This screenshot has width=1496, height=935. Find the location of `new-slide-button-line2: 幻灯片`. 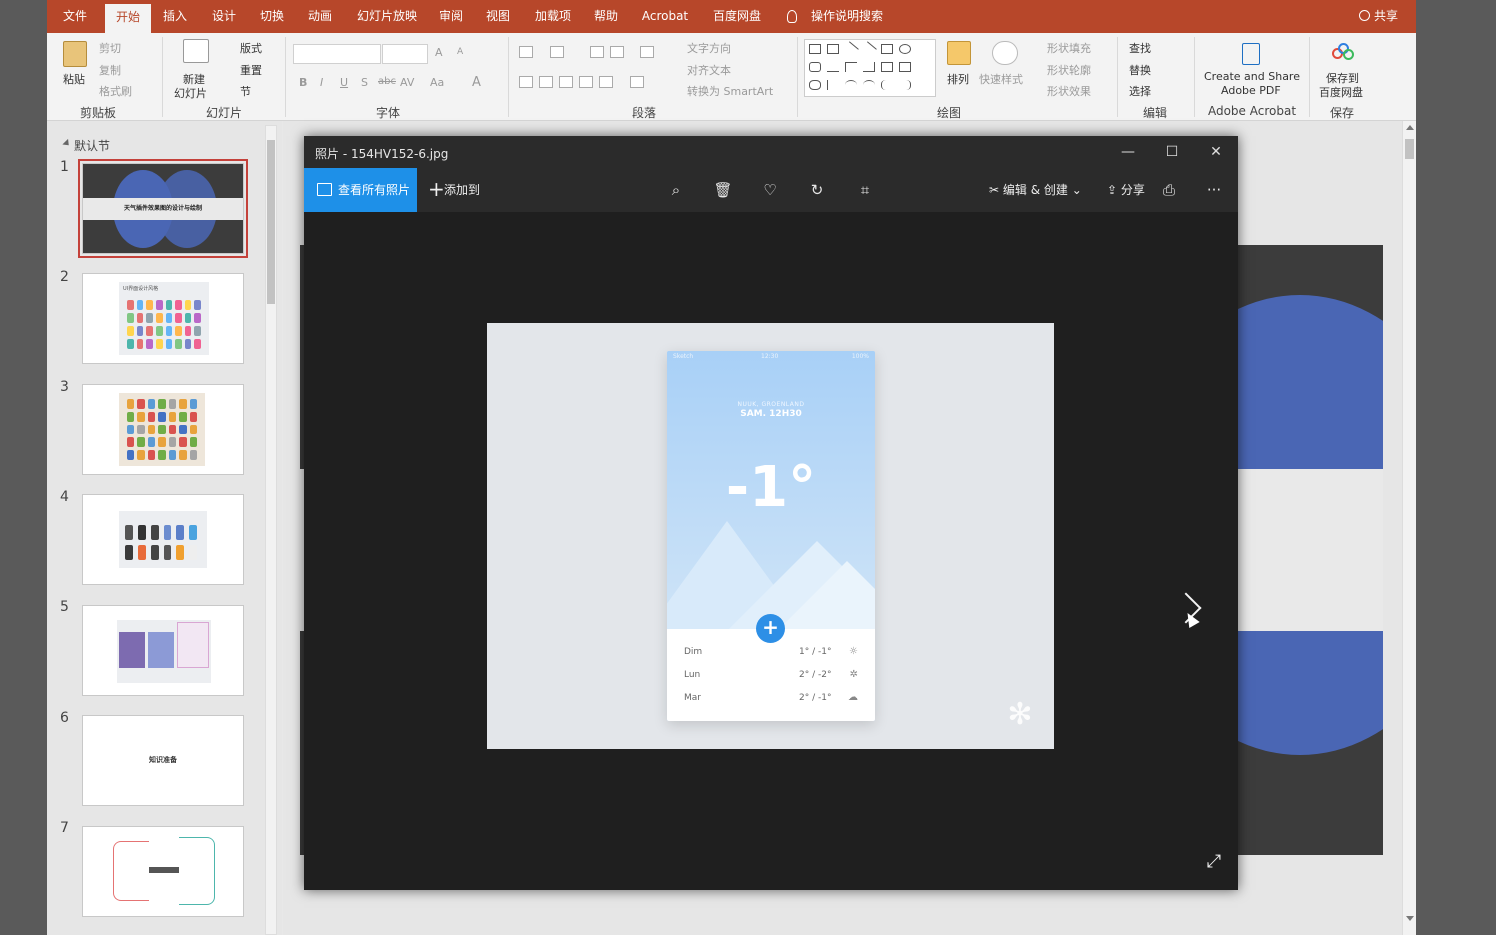

new-slide-button-line2: 幻灯片 is located at coordinates (190, 93).